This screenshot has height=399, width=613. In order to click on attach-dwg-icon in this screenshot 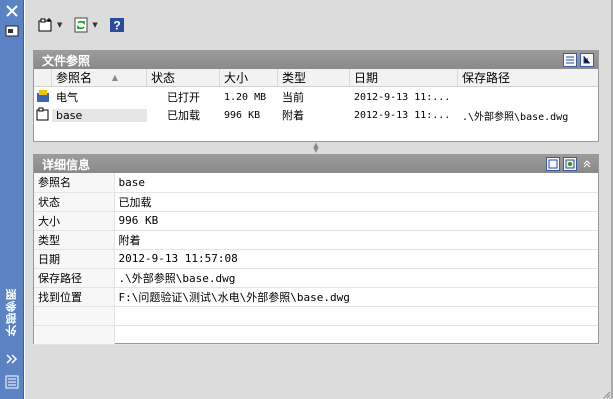, I will do `click(46, 25)`.